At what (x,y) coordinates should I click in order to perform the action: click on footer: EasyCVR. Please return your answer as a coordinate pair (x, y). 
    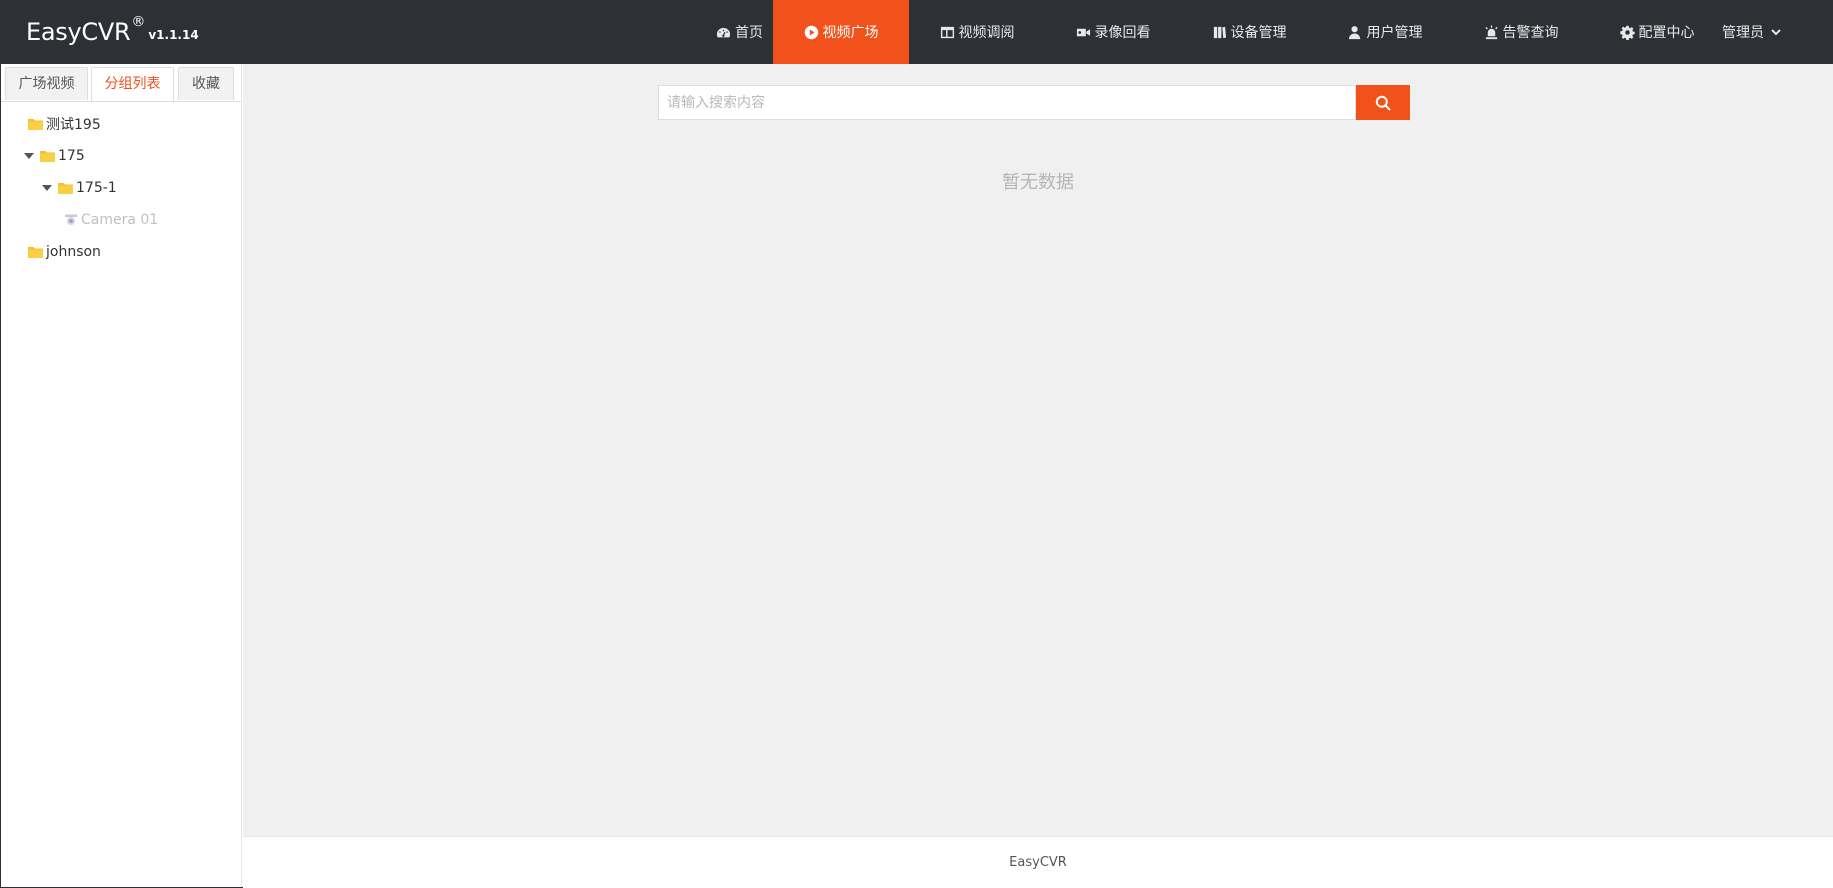
    Looking at the image, I should click on (1038, 862).